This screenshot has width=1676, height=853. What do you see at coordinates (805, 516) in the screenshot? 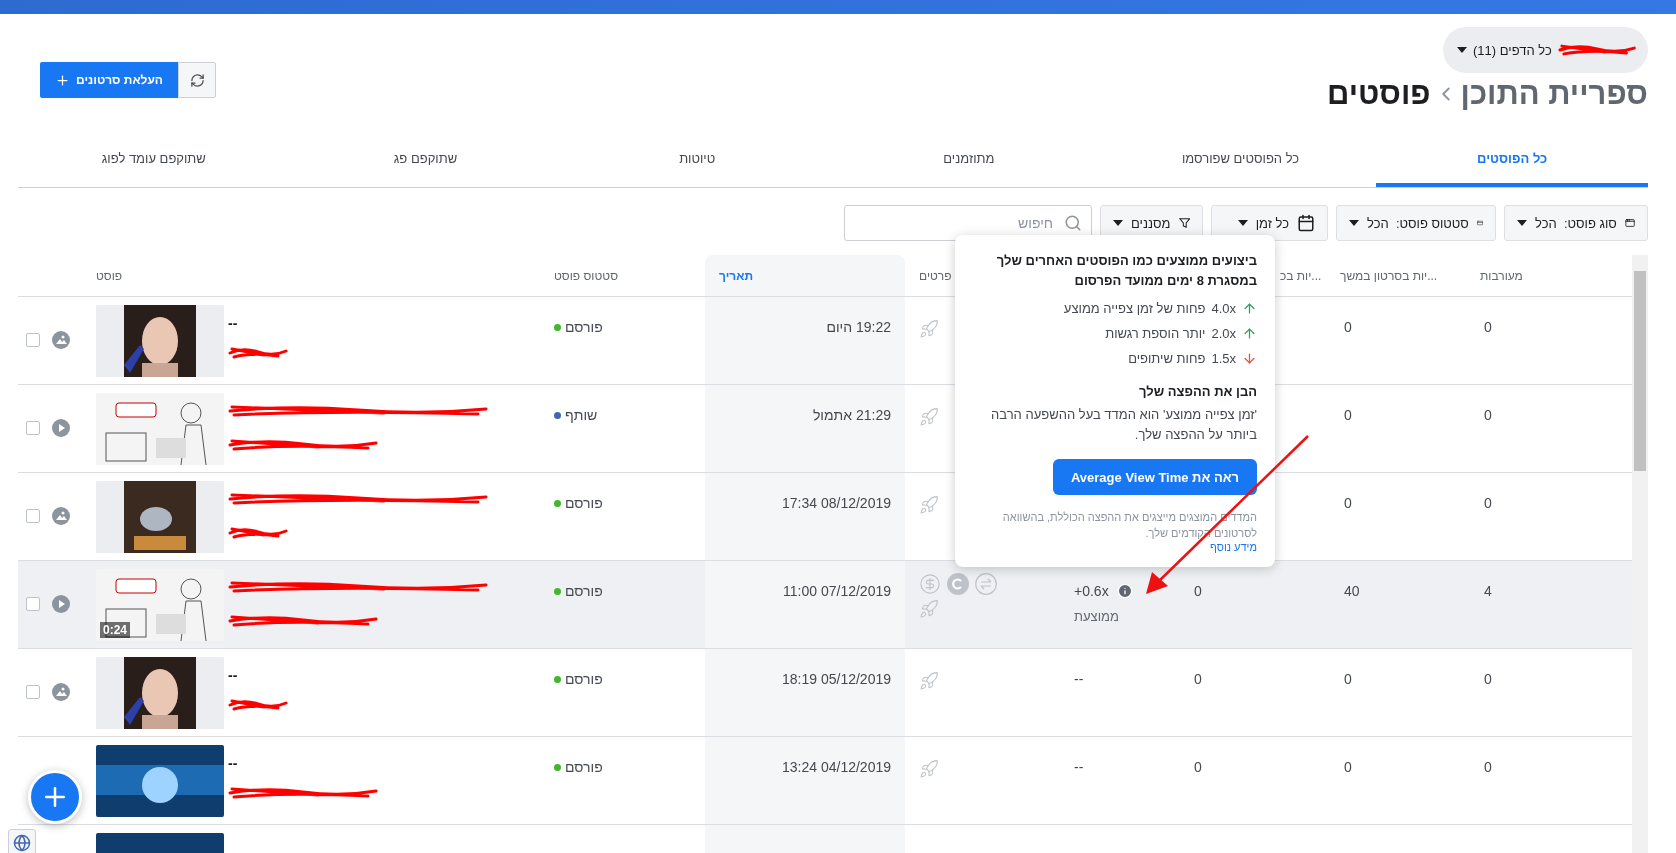
I see `date-cell: 08/12/2019 17:34` at bounding box center [805, 516].